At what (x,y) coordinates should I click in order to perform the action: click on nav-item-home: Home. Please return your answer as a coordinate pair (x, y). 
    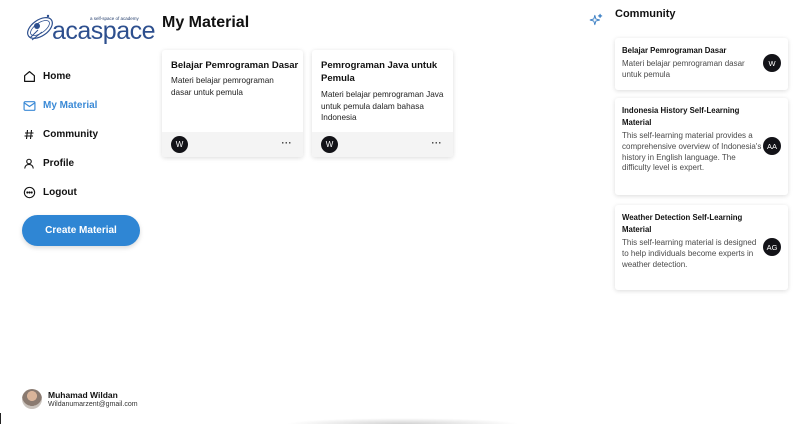
    Looking at the image, I should click on (60, 76).